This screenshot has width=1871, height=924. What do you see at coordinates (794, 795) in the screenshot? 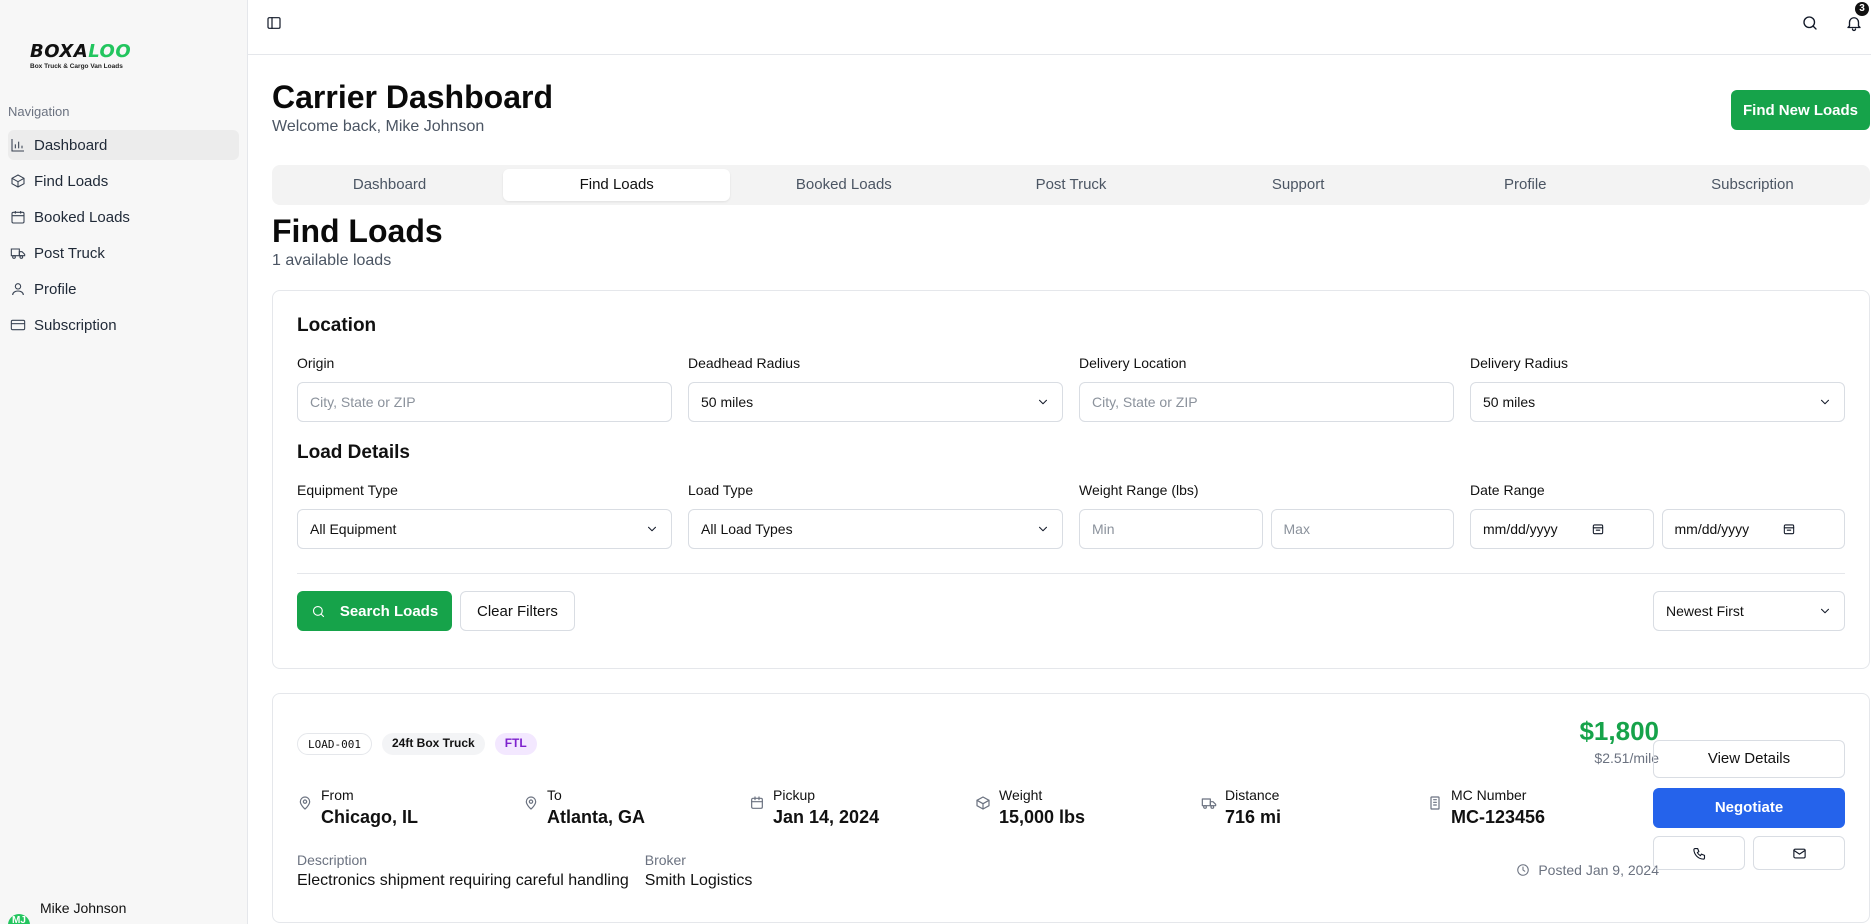
I see `info-label: Pickup` at bounding box center [794, 795].